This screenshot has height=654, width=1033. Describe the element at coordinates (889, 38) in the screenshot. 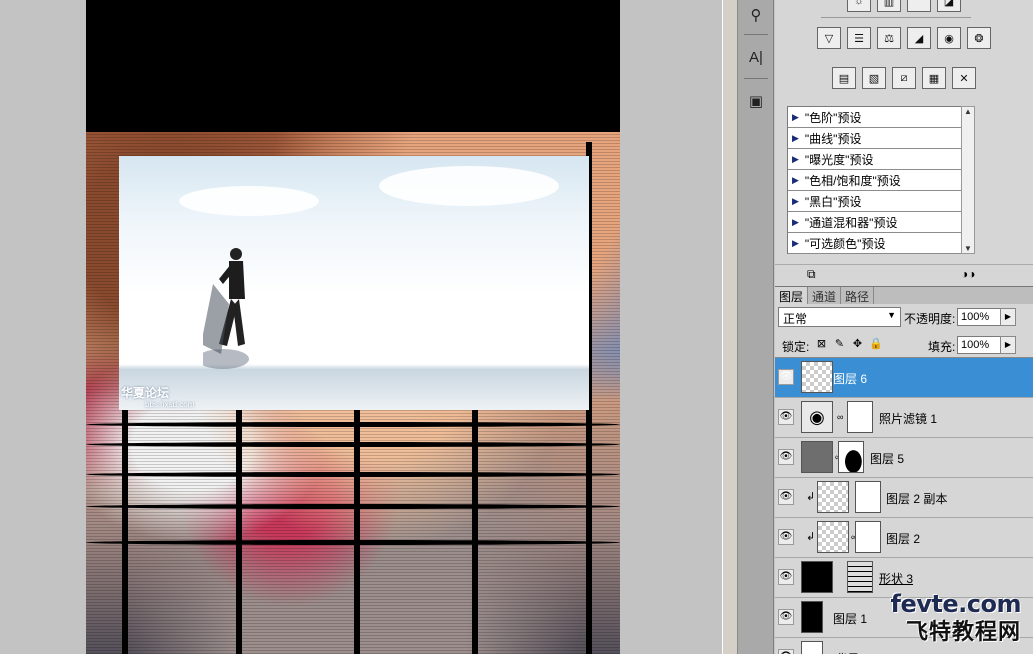

I see `color-balance-icon: ⚖` at that location.